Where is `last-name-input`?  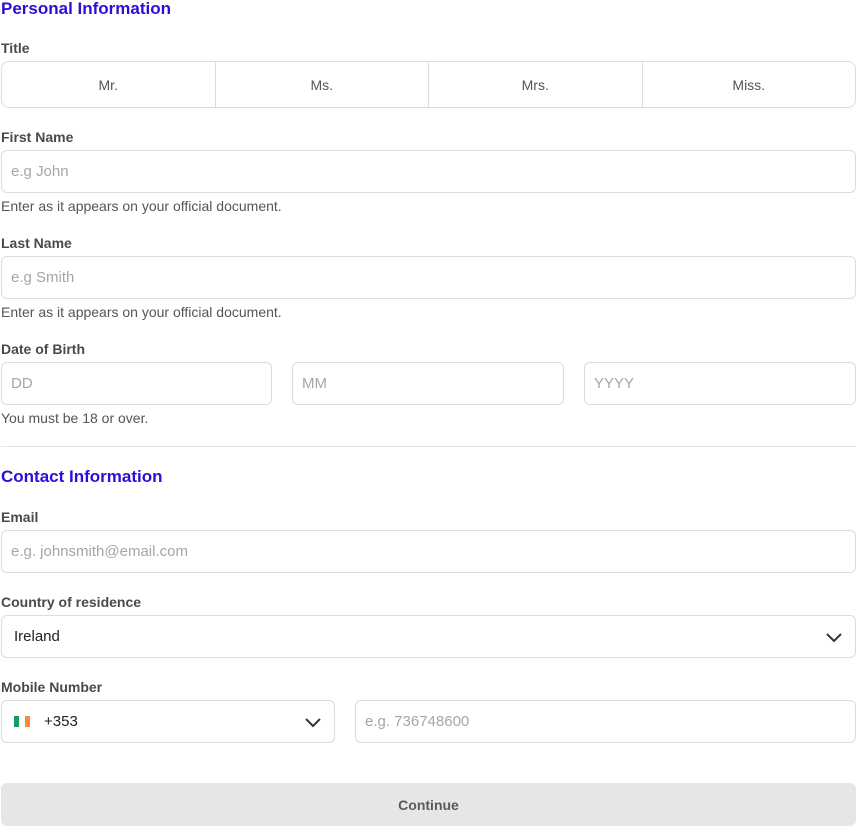 last-name-input is located at coordinates (428, 277).